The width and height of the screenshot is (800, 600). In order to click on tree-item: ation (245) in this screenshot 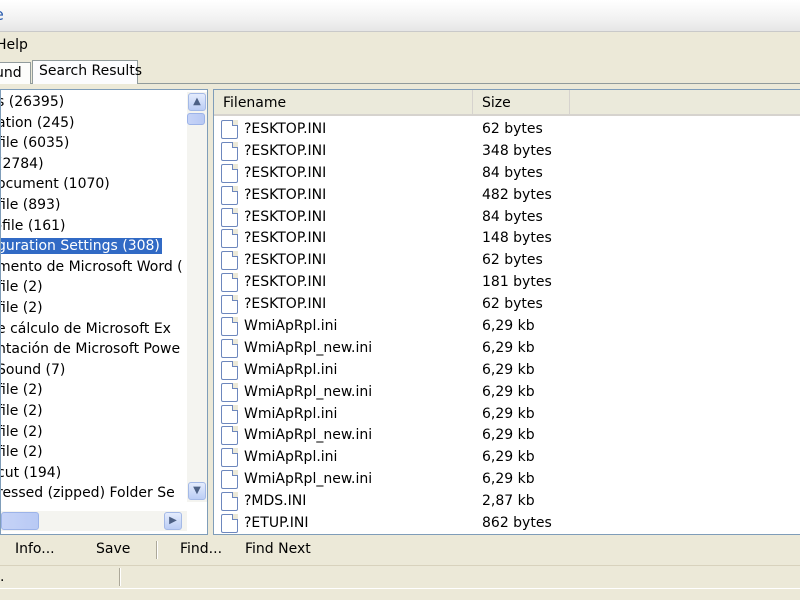, I will do `click(94, 123)`.